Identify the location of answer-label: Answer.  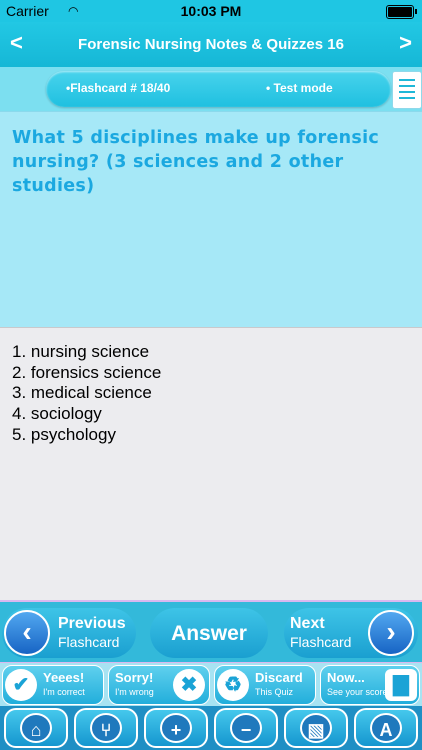
(209, 633).